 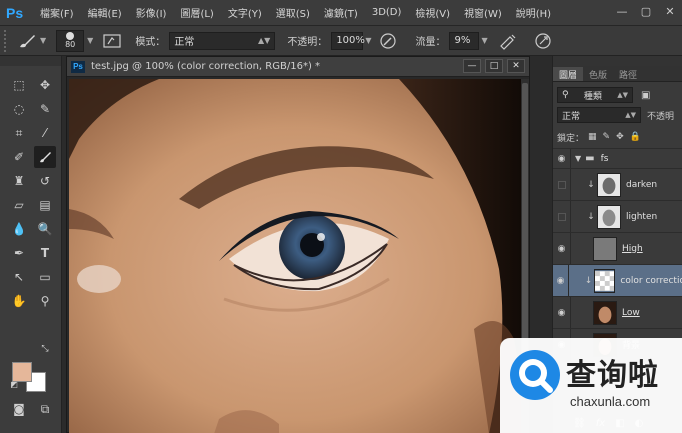 What do you see at coordinates (430, 42) in the screenshot?
I see `flow-label: 流量：` at bounding box center [430, 42].